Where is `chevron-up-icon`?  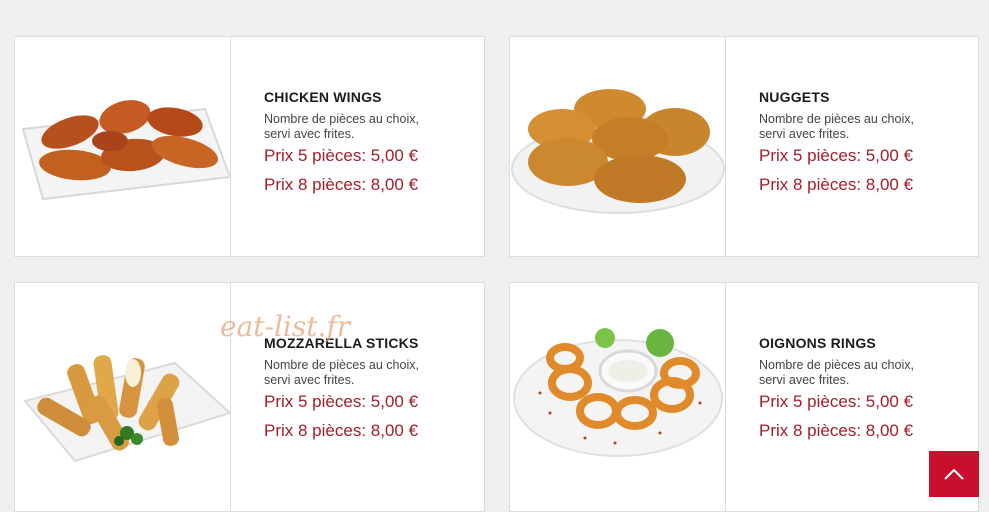 chevron-up-icon is located at coordinates (954, 474).